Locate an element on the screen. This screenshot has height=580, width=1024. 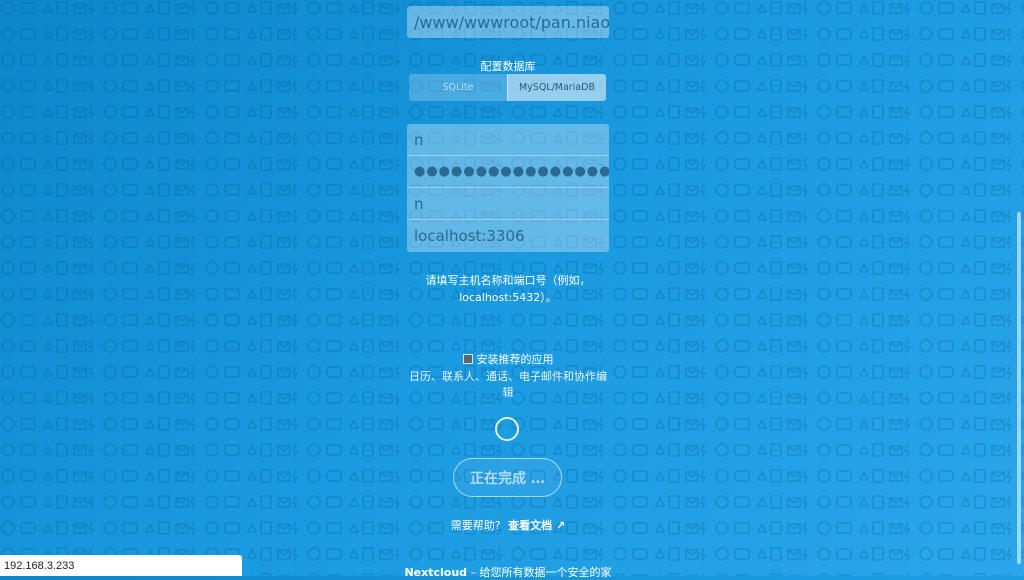
help-prefix: 需要帮助? is located at coordinates (475, 525).